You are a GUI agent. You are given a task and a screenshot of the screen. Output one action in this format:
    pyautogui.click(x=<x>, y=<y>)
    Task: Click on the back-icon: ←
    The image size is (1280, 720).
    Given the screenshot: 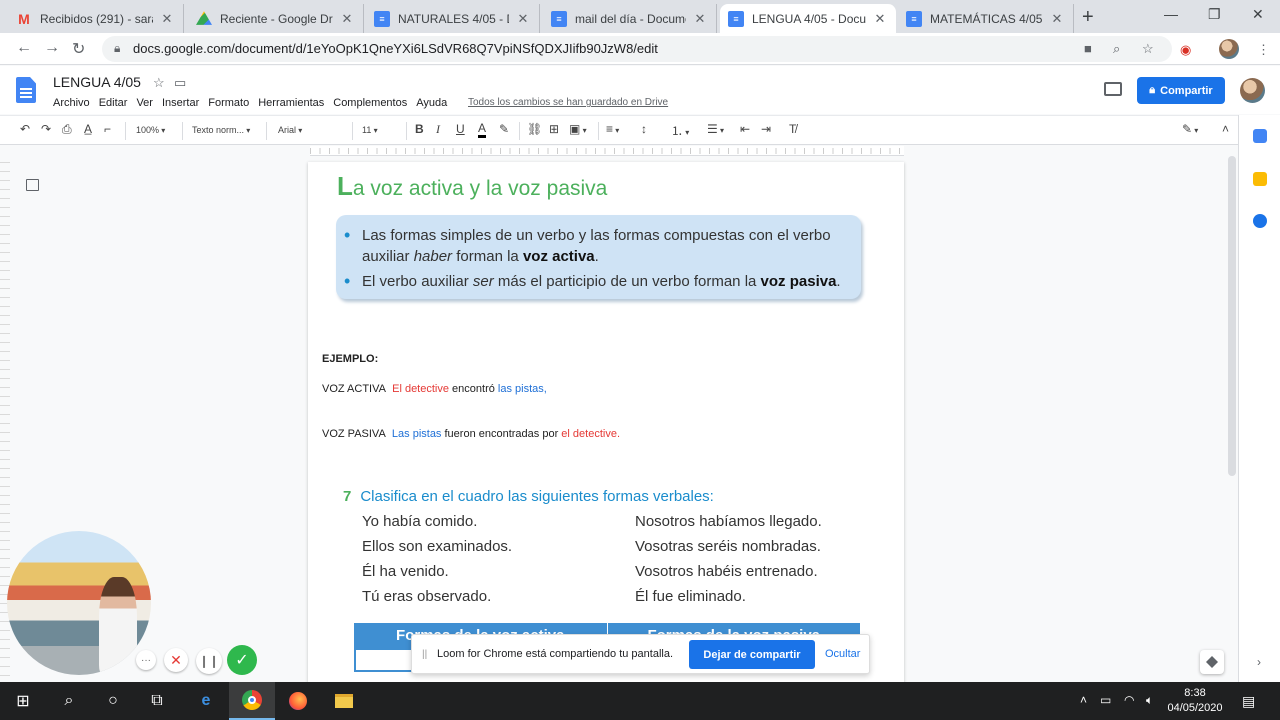 What is the action you would take?
    pyautogui.click(x=24, y=48)
    